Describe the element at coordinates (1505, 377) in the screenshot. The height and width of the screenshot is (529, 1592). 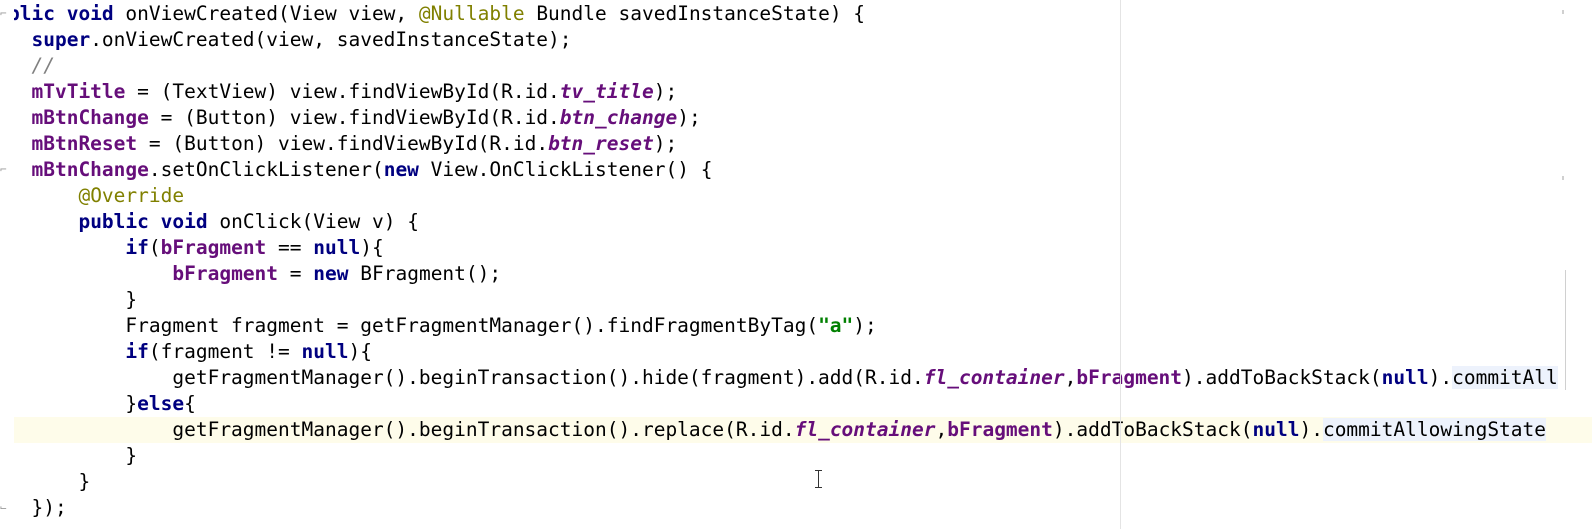
I see `code-token: commitAll` at that location.